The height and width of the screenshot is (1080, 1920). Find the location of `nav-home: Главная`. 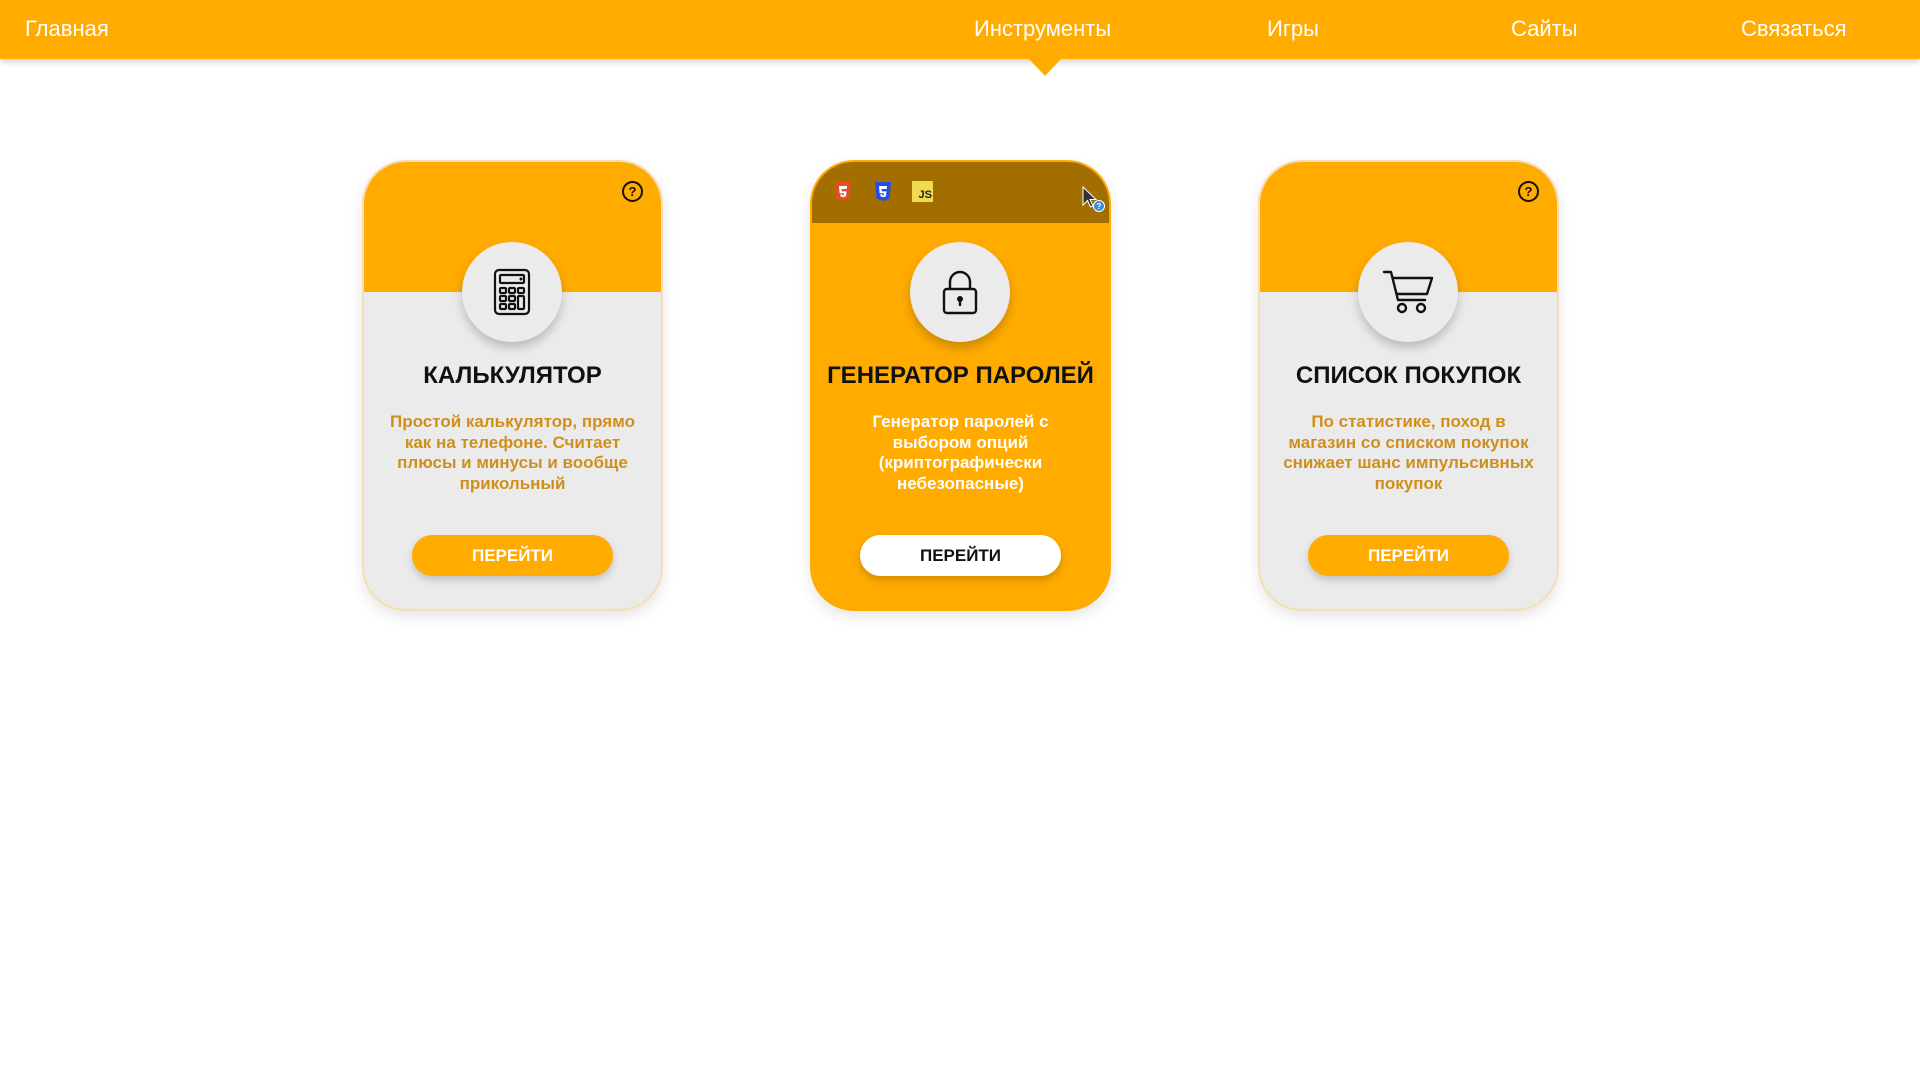

nav-home: Главная is located at coordinates (67, 29).